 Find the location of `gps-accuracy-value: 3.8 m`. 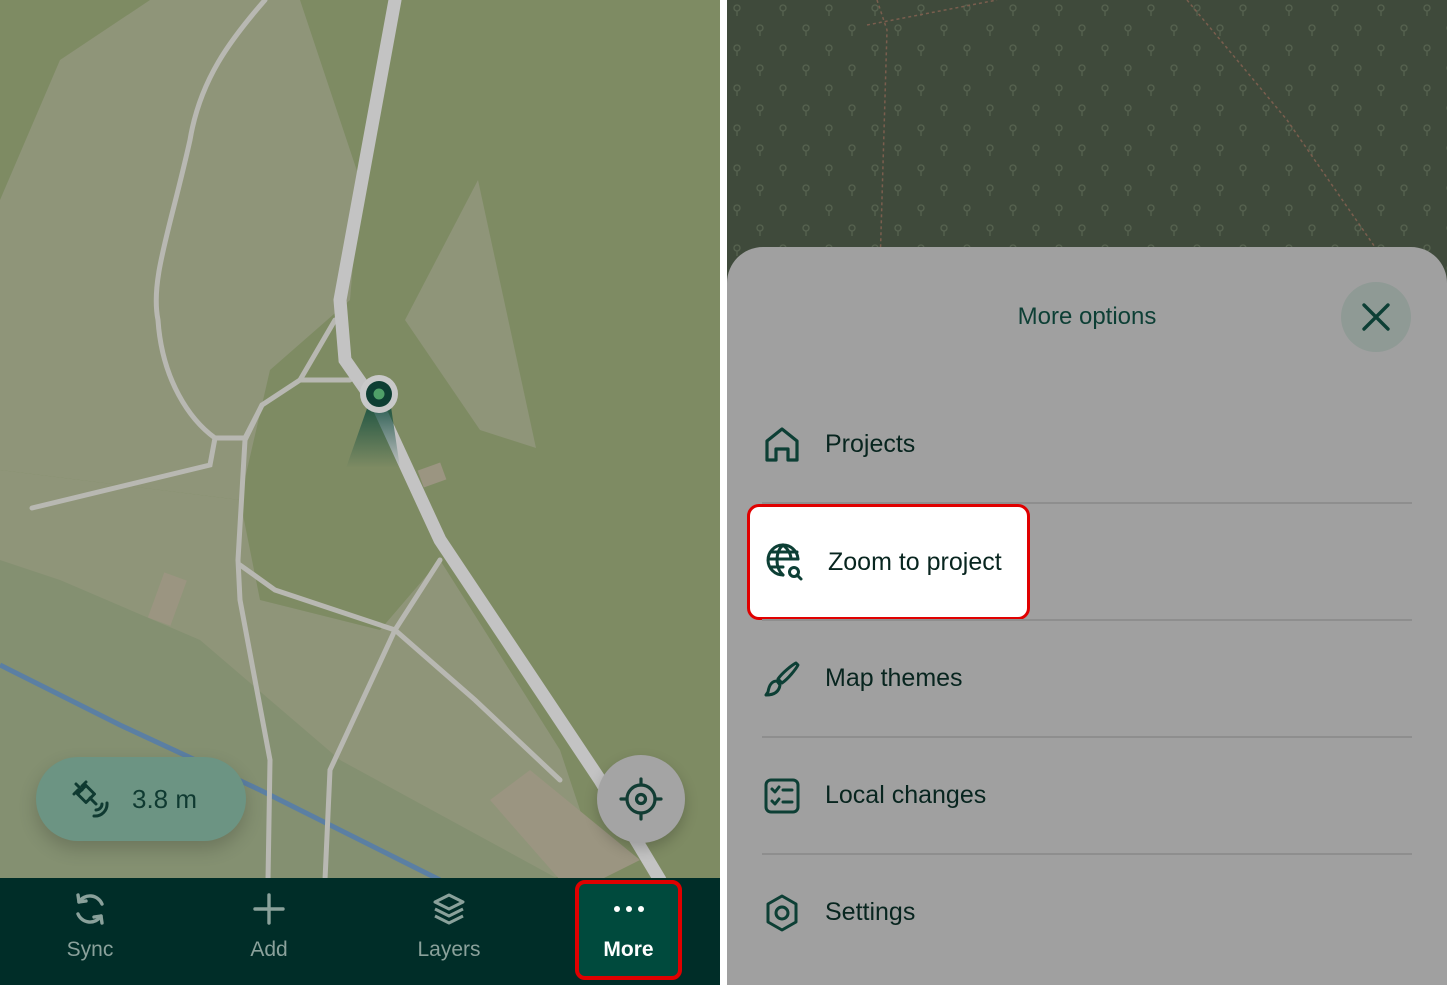

gps-accuracy-value: 3.8 m is located at coordinates (165, 798).